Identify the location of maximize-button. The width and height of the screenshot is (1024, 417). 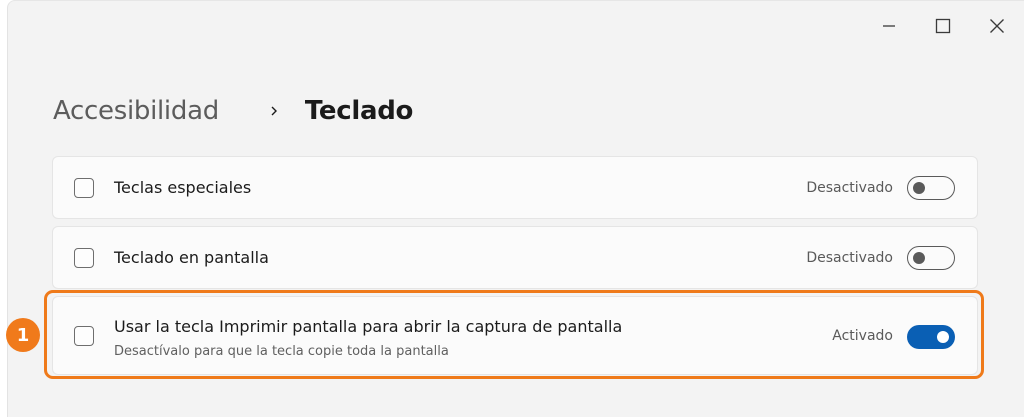
(943, 26).